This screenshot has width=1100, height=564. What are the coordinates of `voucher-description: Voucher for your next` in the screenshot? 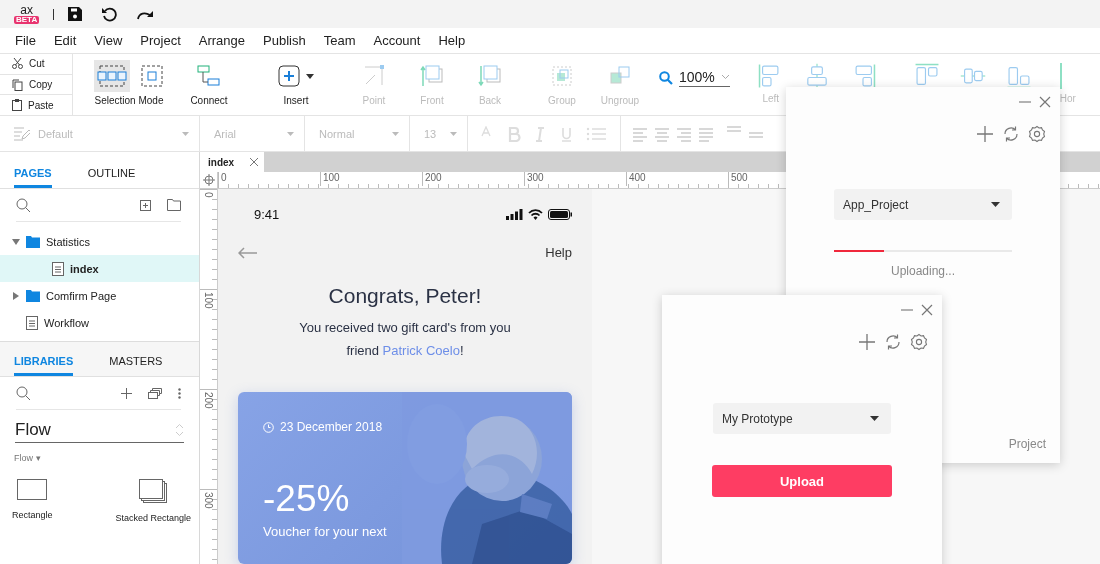 It's located at (325, 531).